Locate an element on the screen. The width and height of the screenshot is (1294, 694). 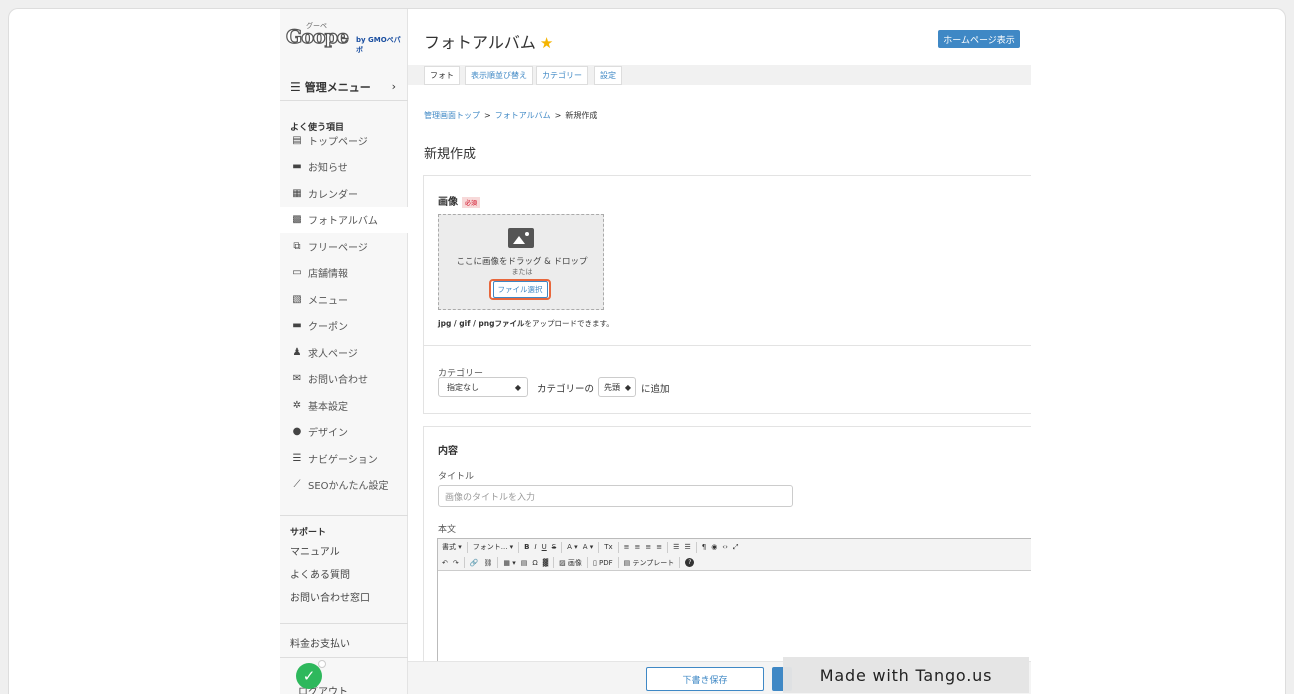
embed-icon: ▤ is located at coordinates (524, 563).